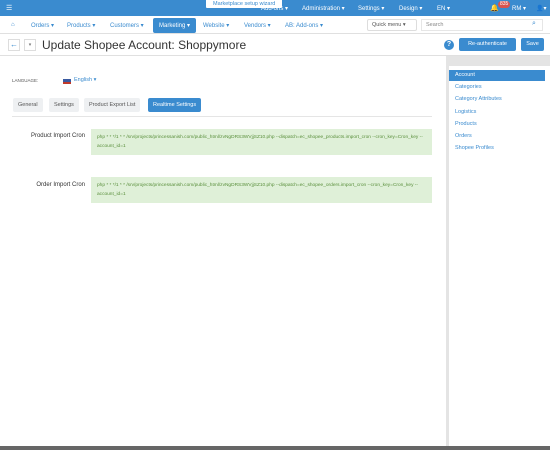 The image size is (550, 450). I want to click on account-menu-caret: ▾, so click(545, 9).